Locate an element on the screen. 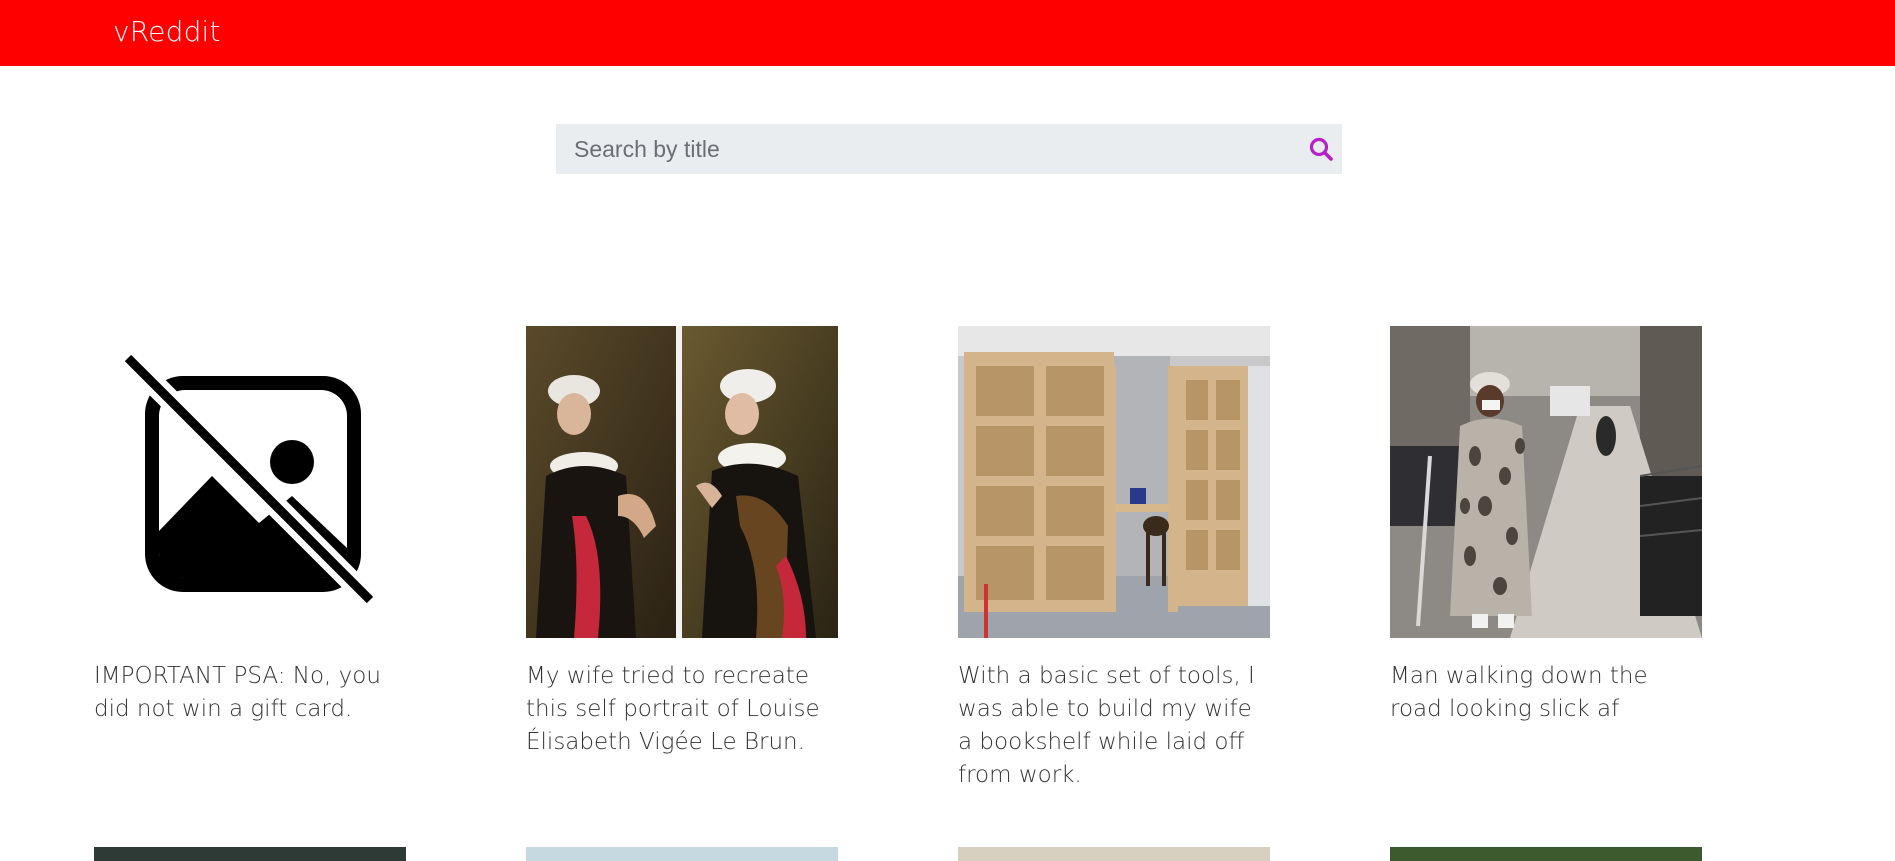 The image size is (1895, 861). broken-image-icon is located at coordinates (252, 482).